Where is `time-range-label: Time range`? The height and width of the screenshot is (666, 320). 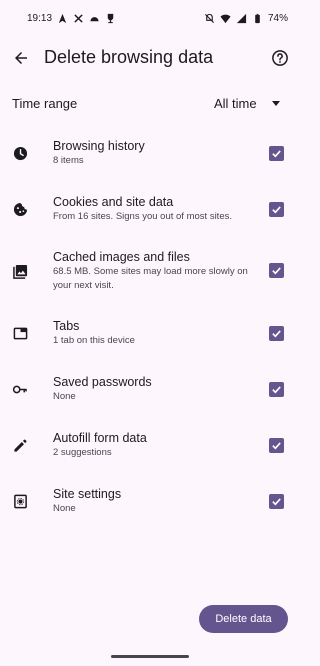
time-range-label: Time range is located at coordinates (45, 103).